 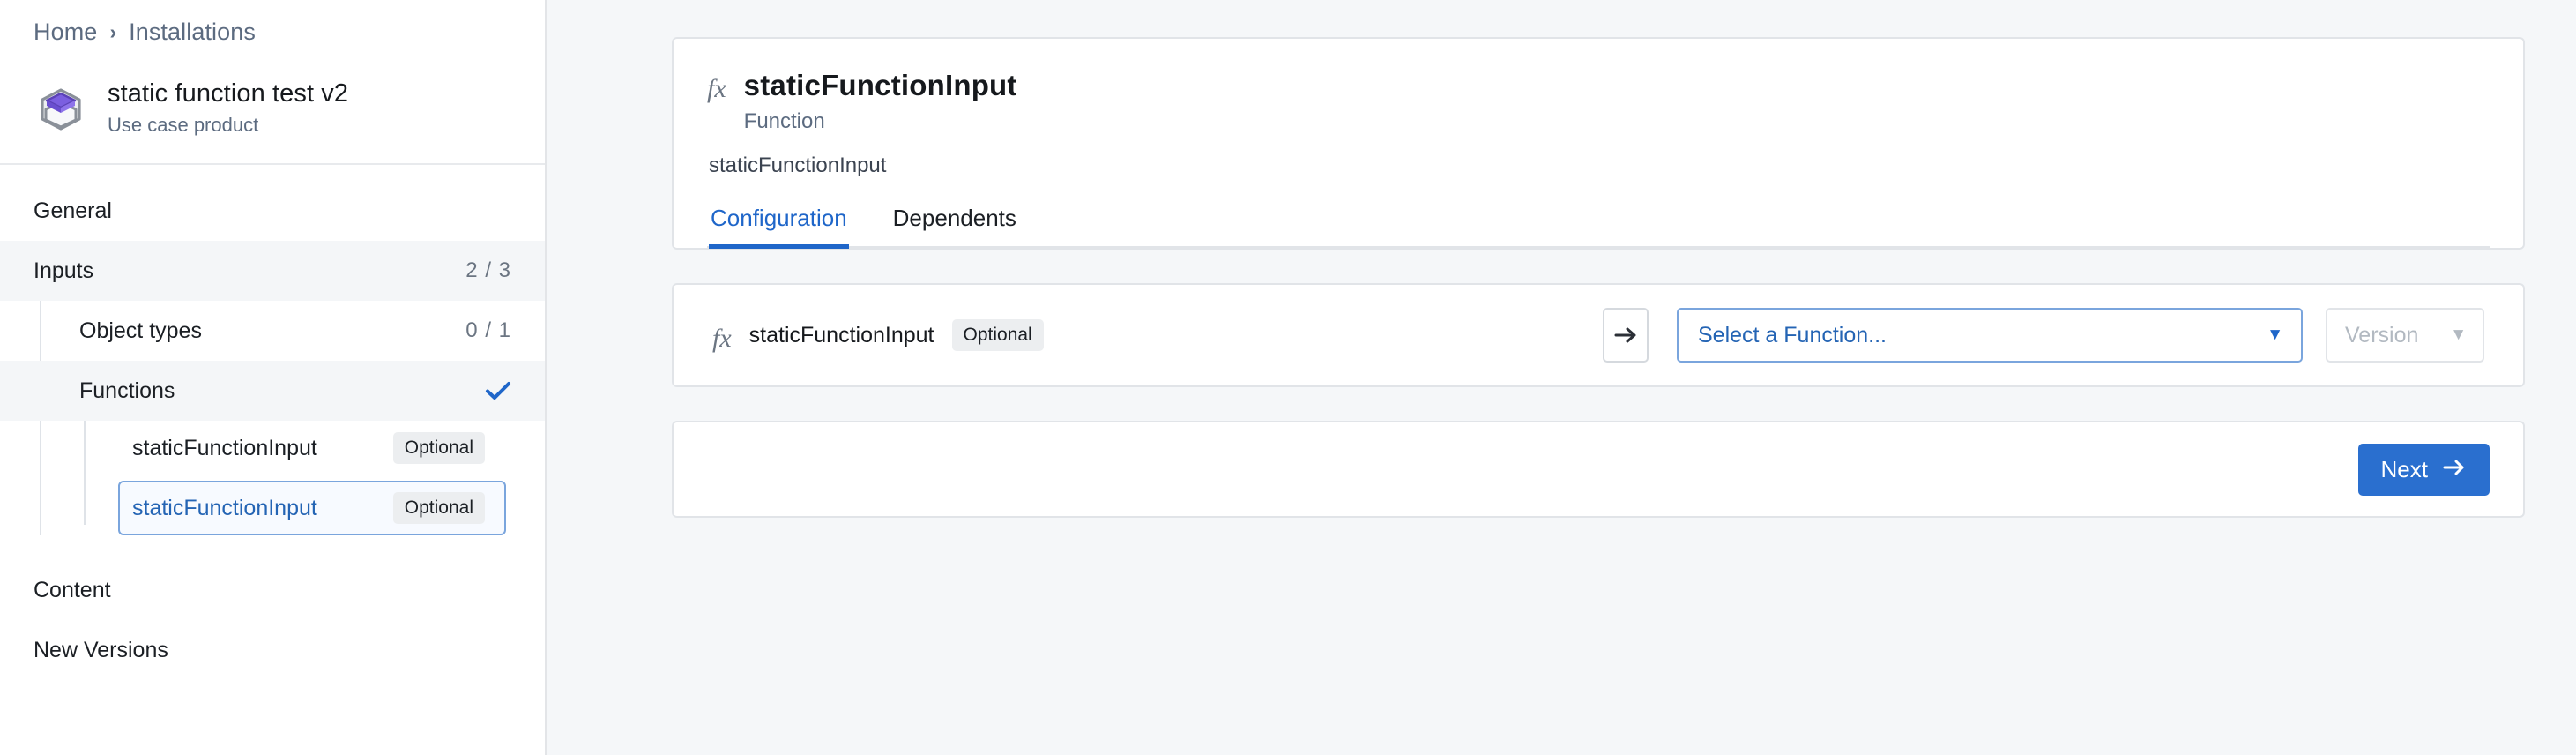 I want to click on sidebar-item-inputs-label: Inputs, so click(x=64, y=270).